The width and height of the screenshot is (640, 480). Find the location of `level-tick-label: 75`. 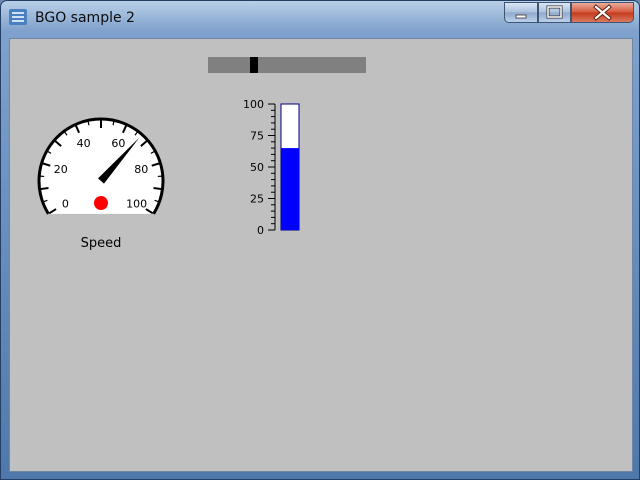

level-tick-label: 75 is located at coordinates (257, 136).